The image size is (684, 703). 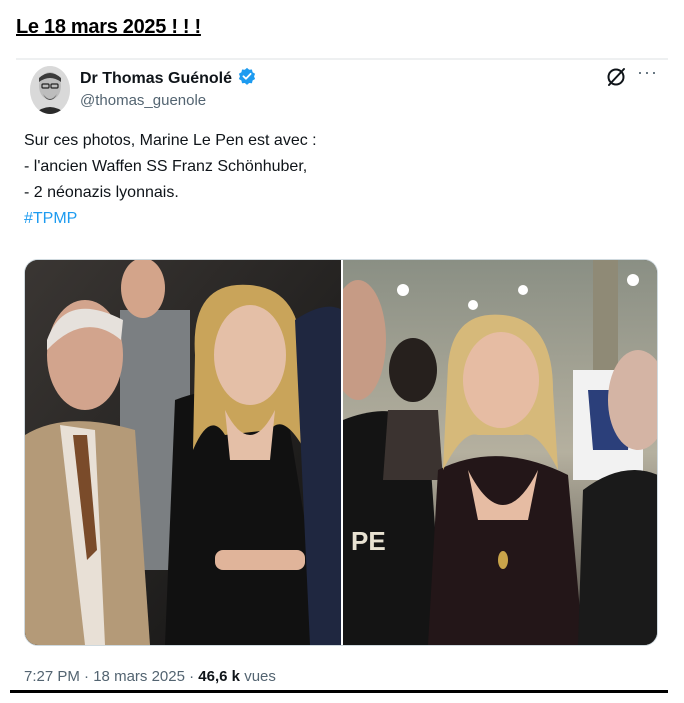 I want to click on tweet-meta: 7:27 PM · 18 mars 2025 · 46,6 k vues, so click(x=150, y=676).